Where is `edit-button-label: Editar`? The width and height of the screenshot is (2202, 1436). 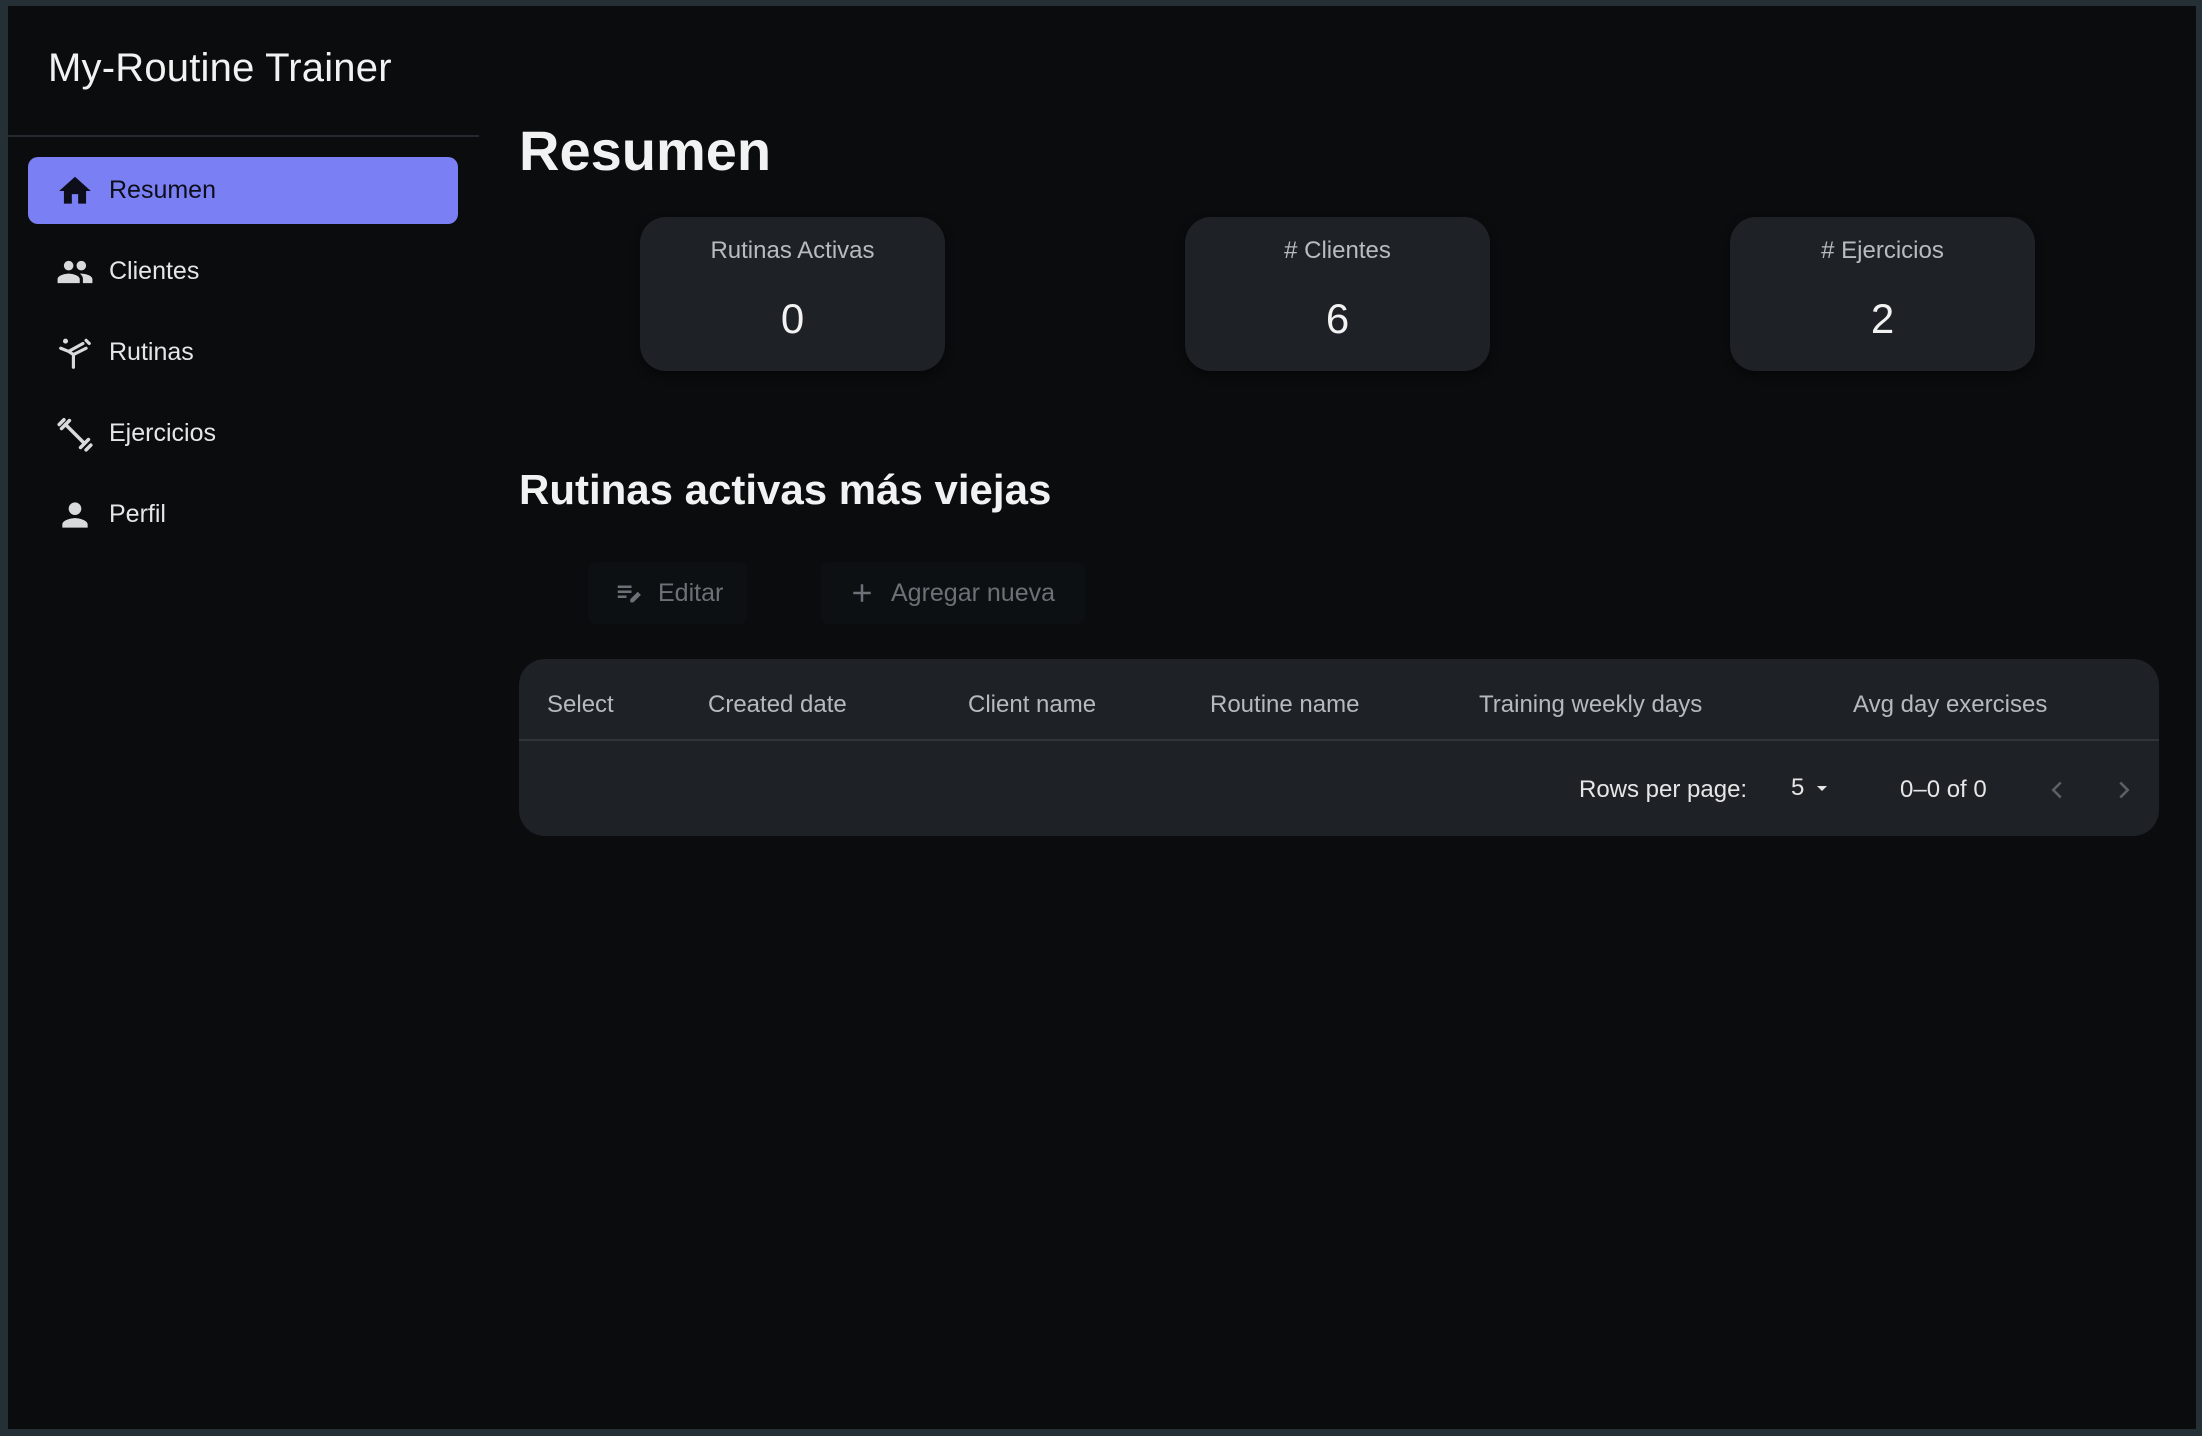 edit-button-label: Editar is located at coordinates (691, 592).